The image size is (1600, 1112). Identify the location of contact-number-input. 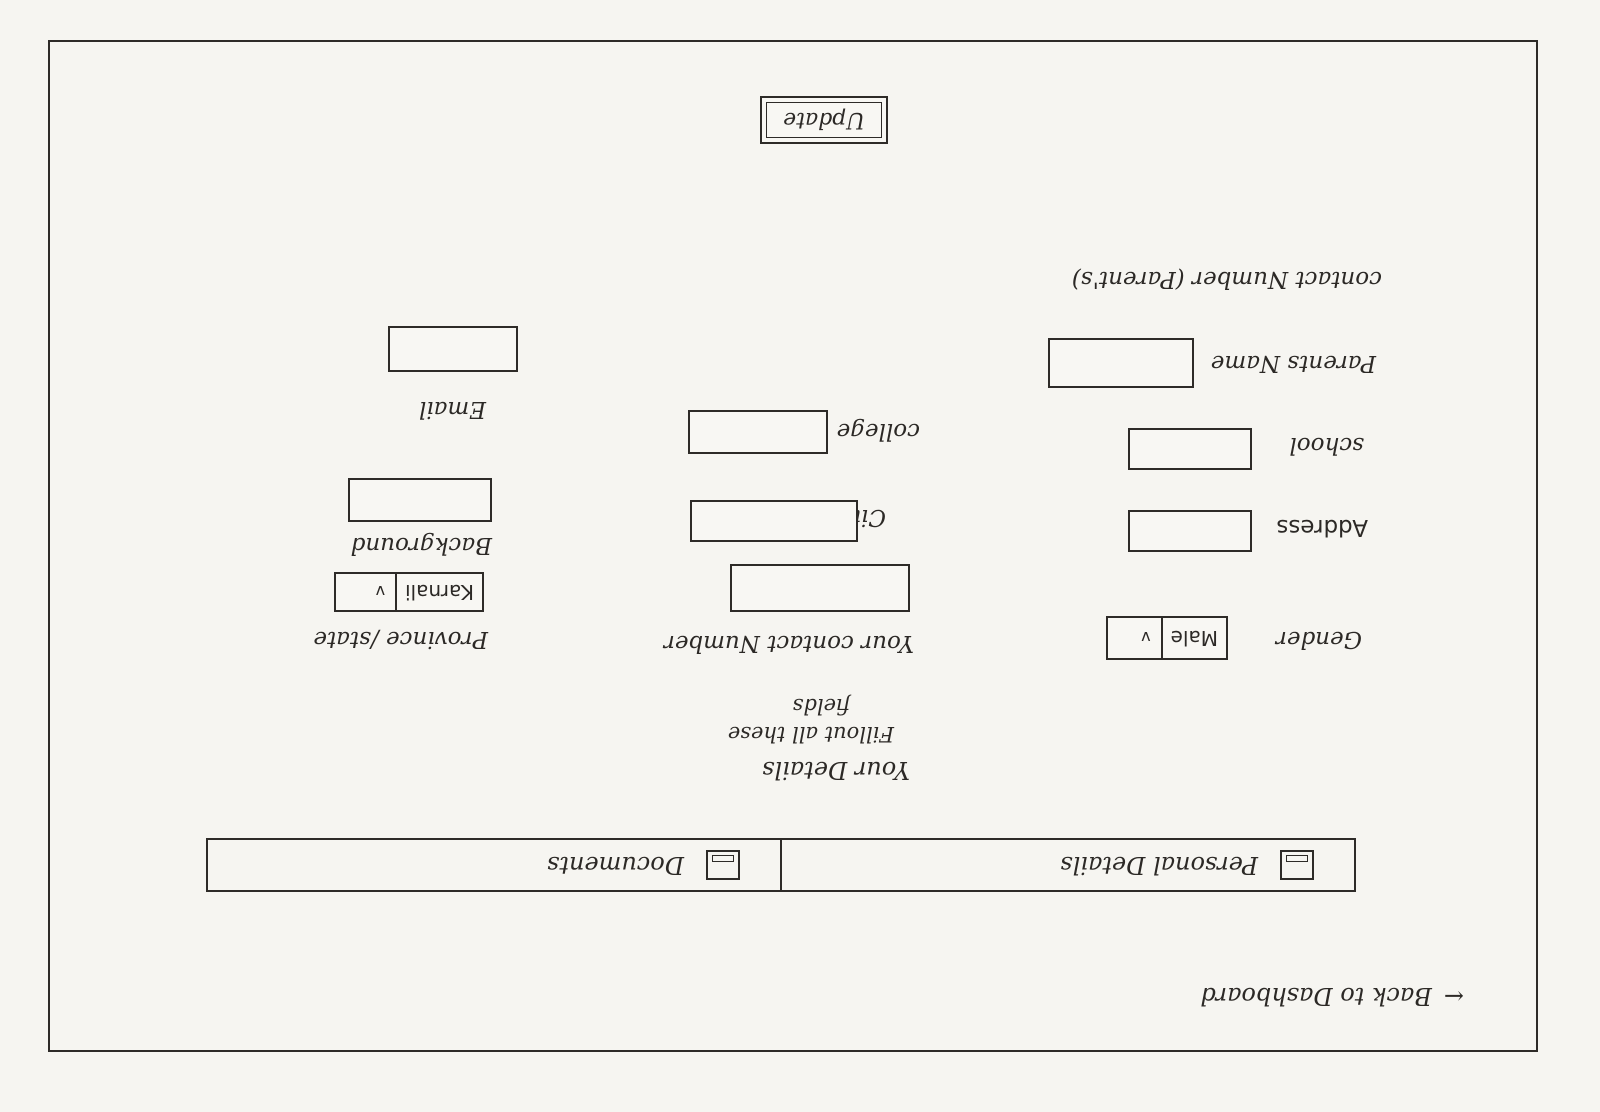
(820, 588).